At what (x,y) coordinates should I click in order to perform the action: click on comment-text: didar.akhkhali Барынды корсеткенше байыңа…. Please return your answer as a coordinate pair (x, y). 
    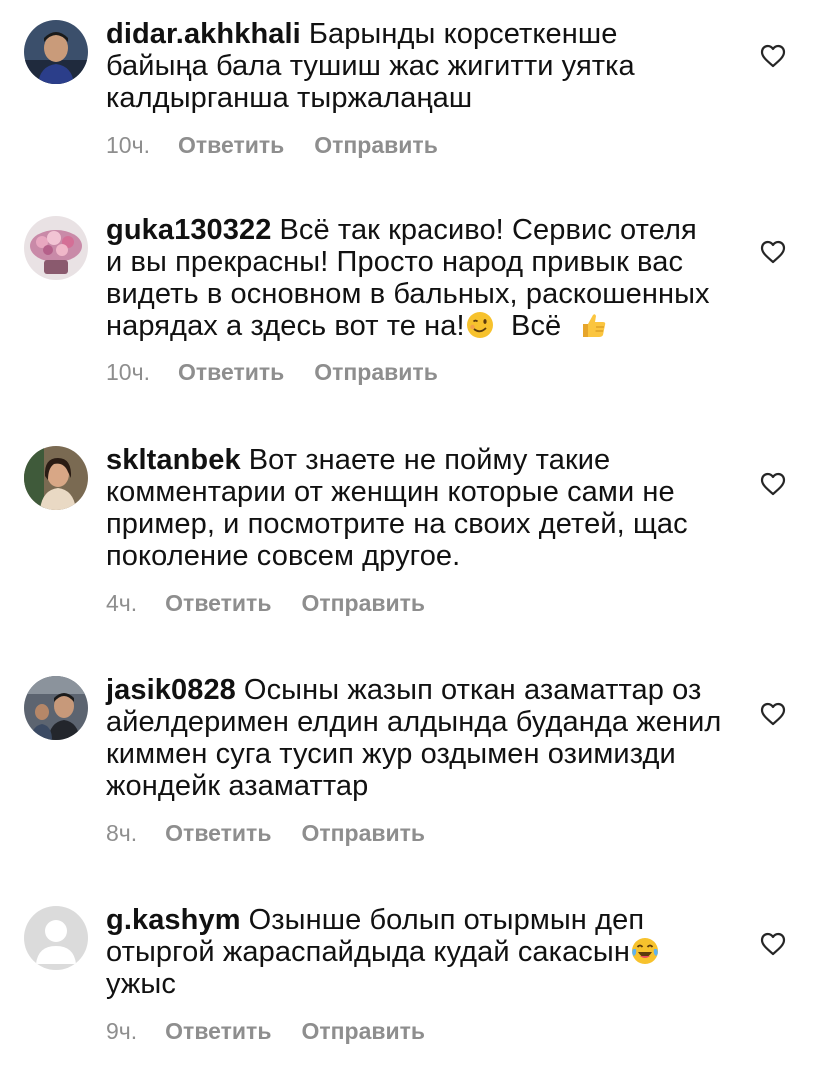
    Looking at the image, I should click on (421, 66).